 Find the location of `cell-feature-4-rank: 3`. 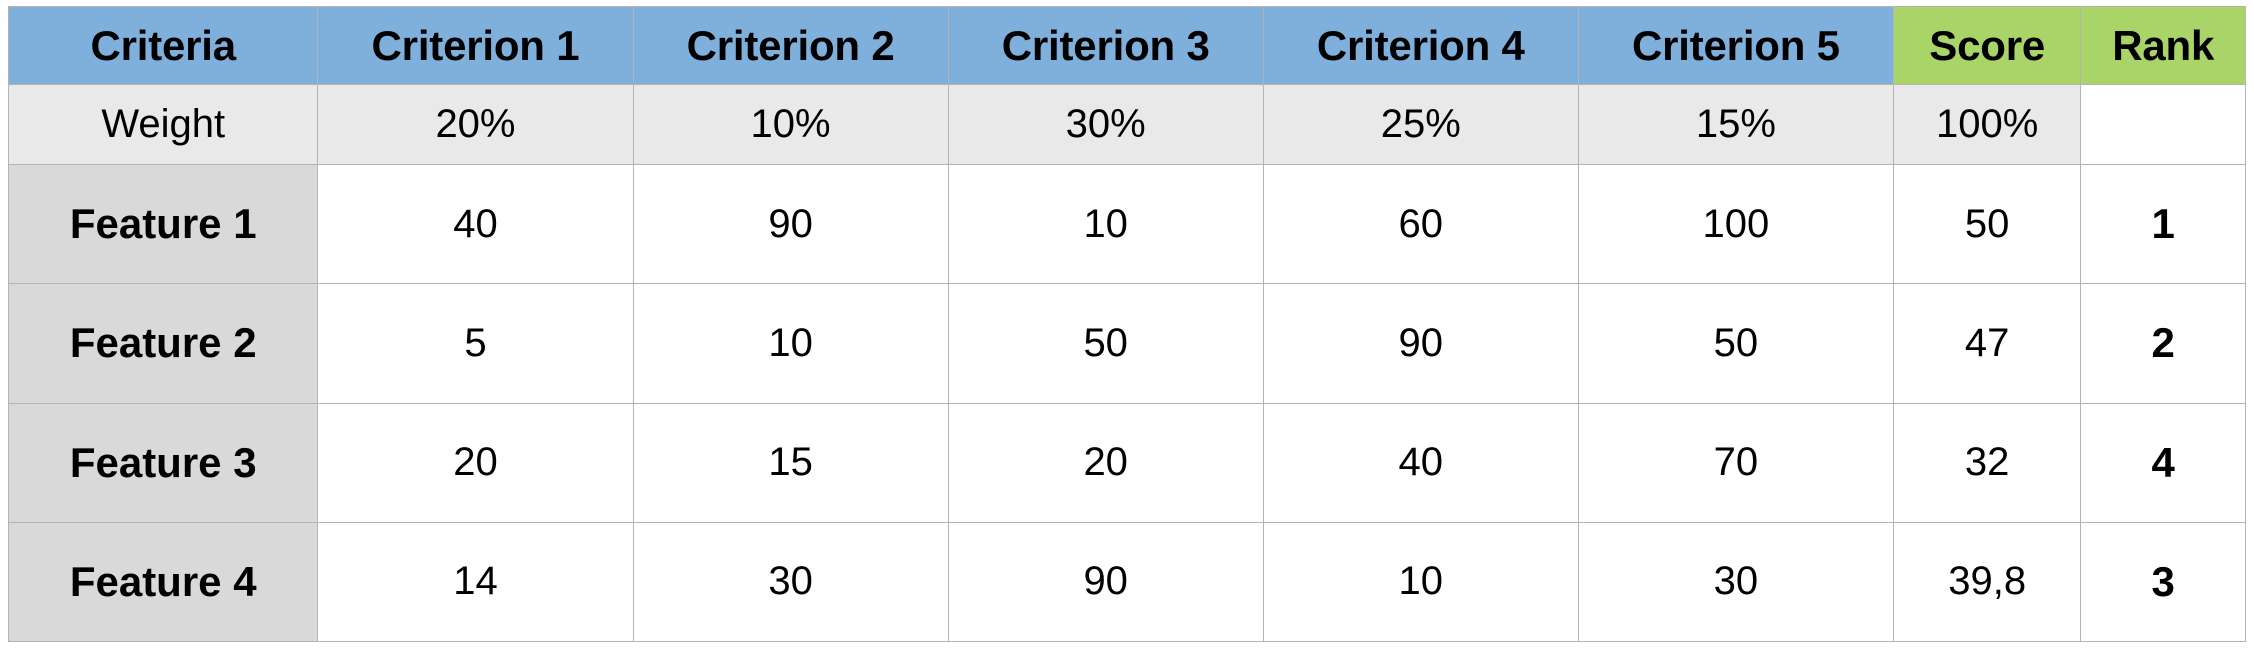

cell-feature-4-rank: 3 is located at coordinates (2163, 582).